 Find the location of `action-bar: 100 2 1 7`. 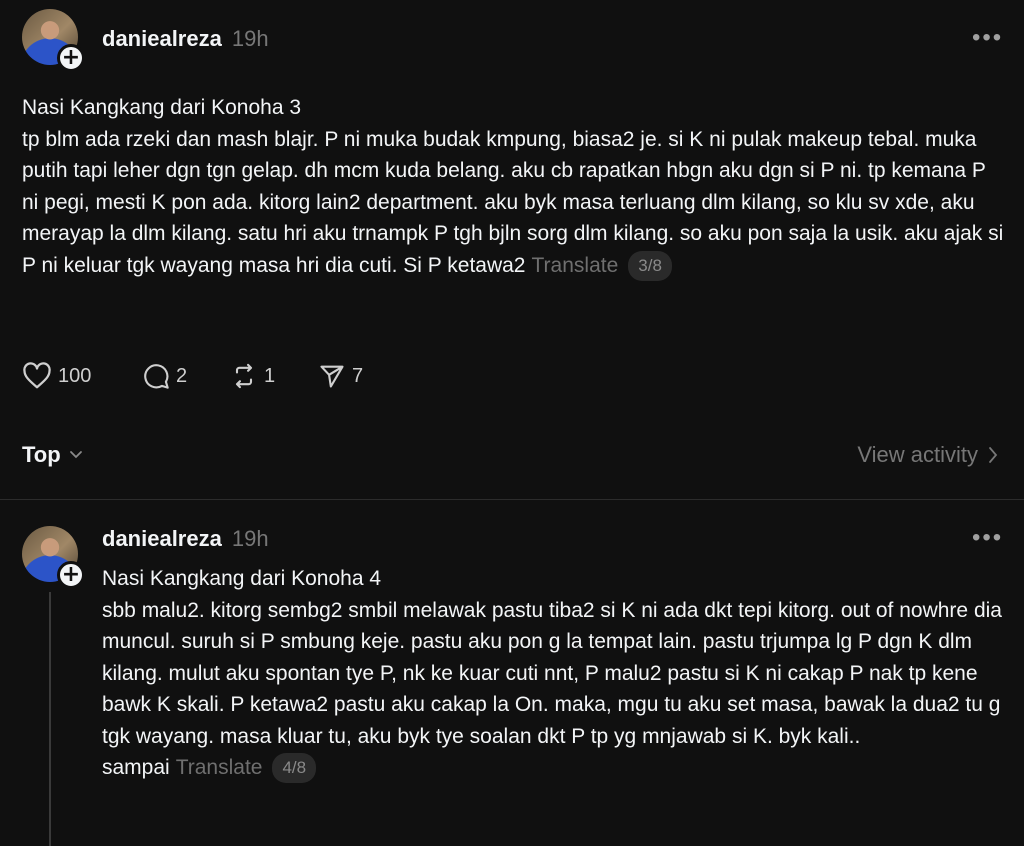

action-bar: 100 2 1 7 is located at coordinates (210, 376).